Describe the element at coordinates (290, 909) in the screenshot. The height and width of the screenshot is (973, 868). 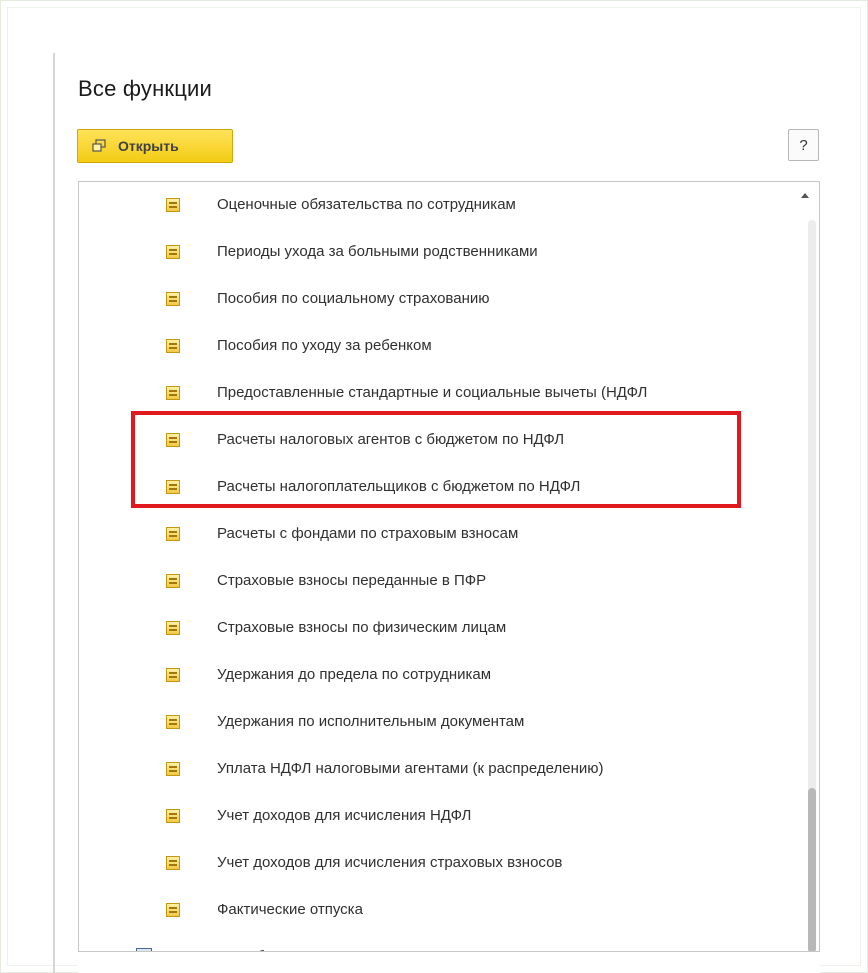
I see `tree-item-label: Фактические отпуска` at that location.